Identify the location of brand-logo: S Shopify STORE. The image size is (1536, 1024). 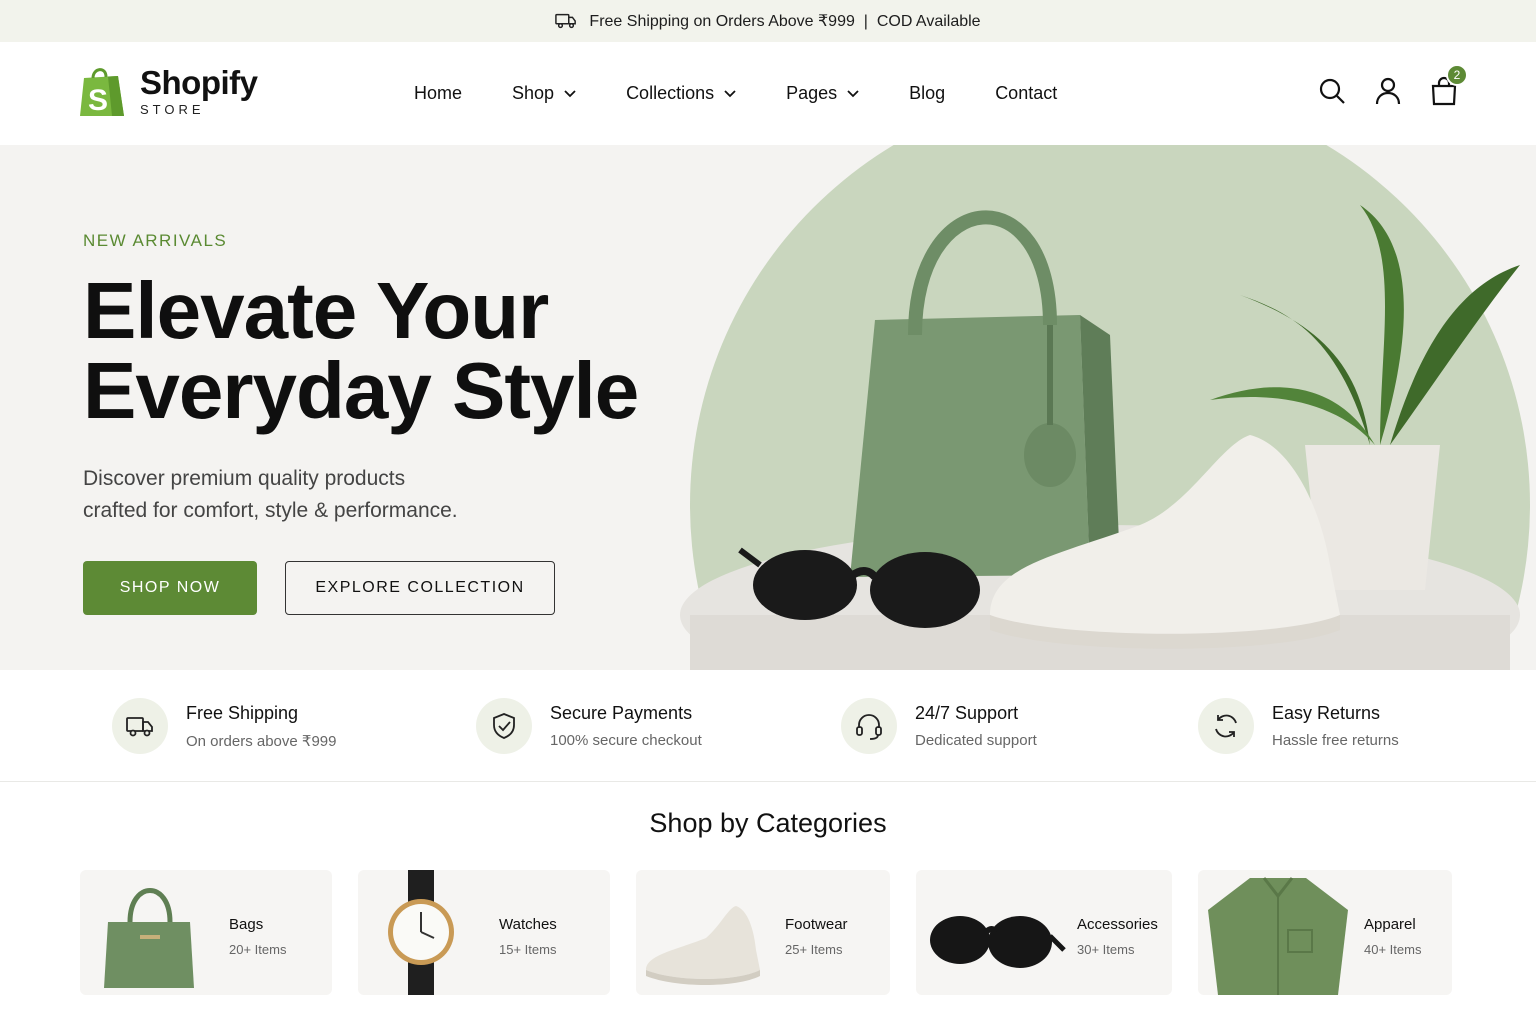
(168, 91).